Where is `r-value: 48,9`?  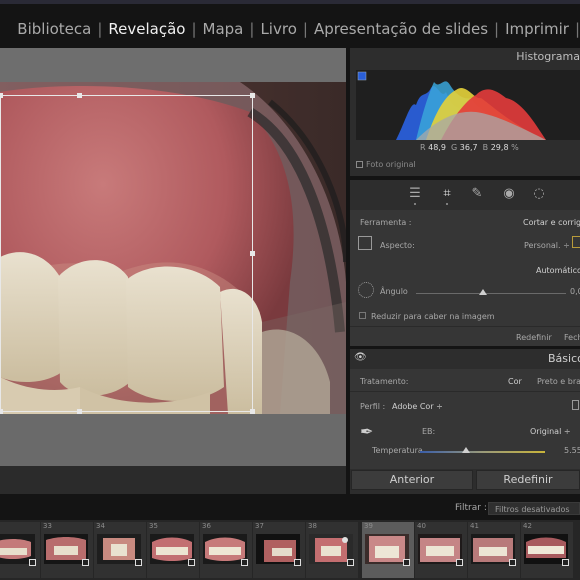 r-value: 48,9 is located at coordinates (437, 147).